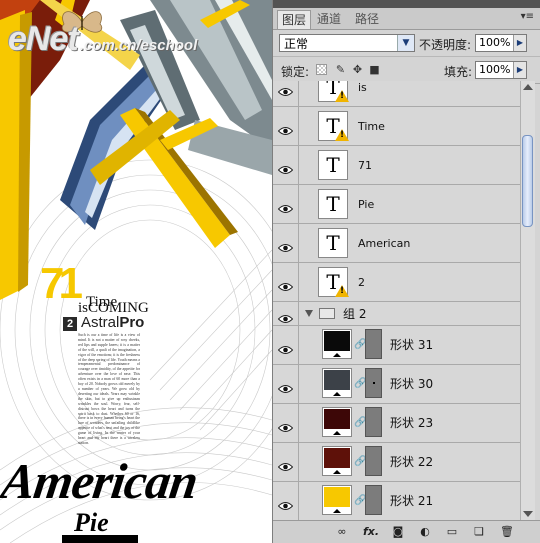 The image size is (540, 543). I want to click on layer-name: 形状 23, so click(412, 423).